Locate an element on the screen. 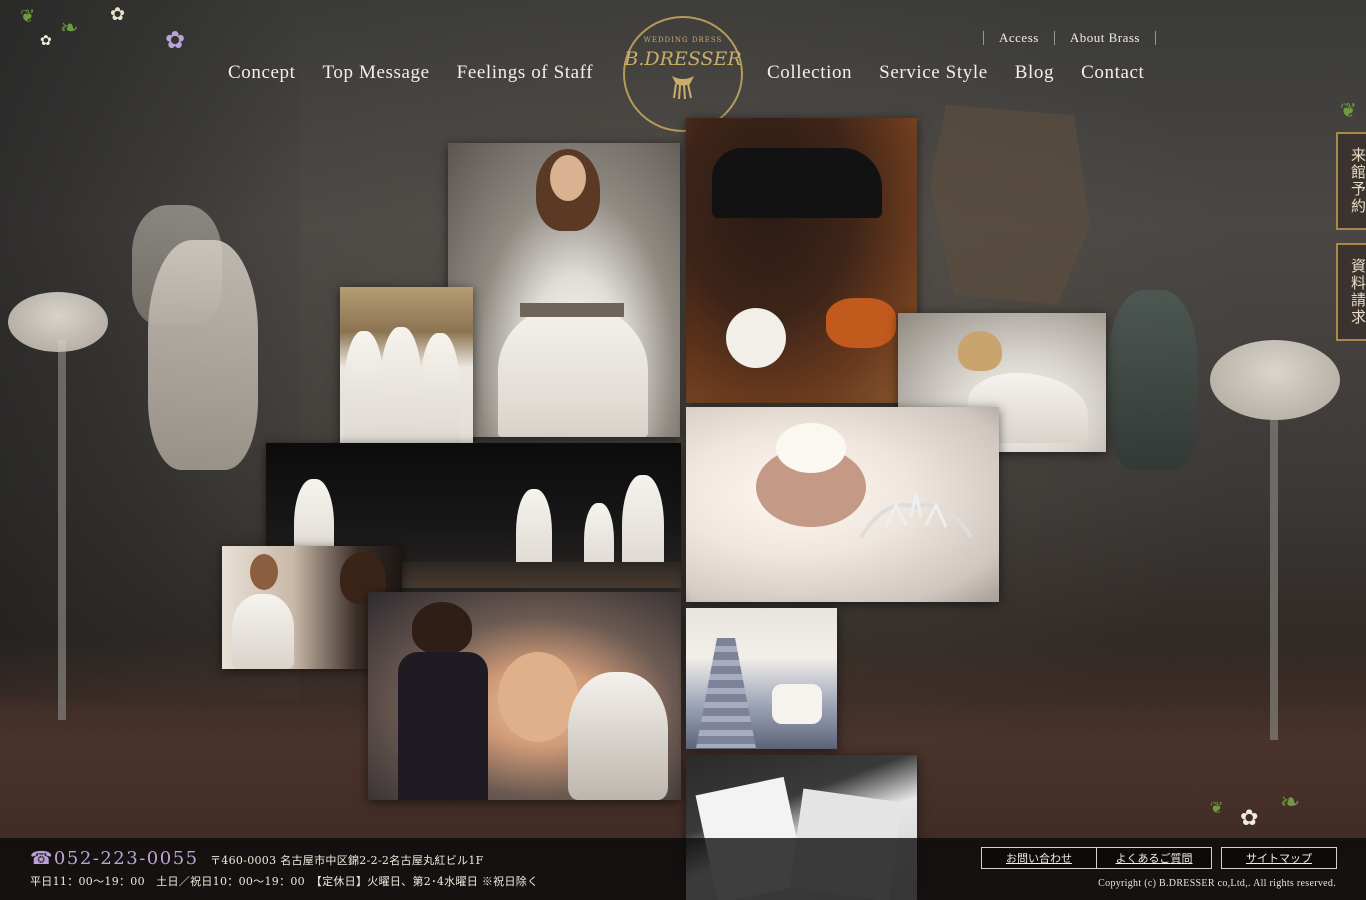 Image resolution: width=1366 pixels, height=900 pixels. hat-left is located at coordinates (58, 322).